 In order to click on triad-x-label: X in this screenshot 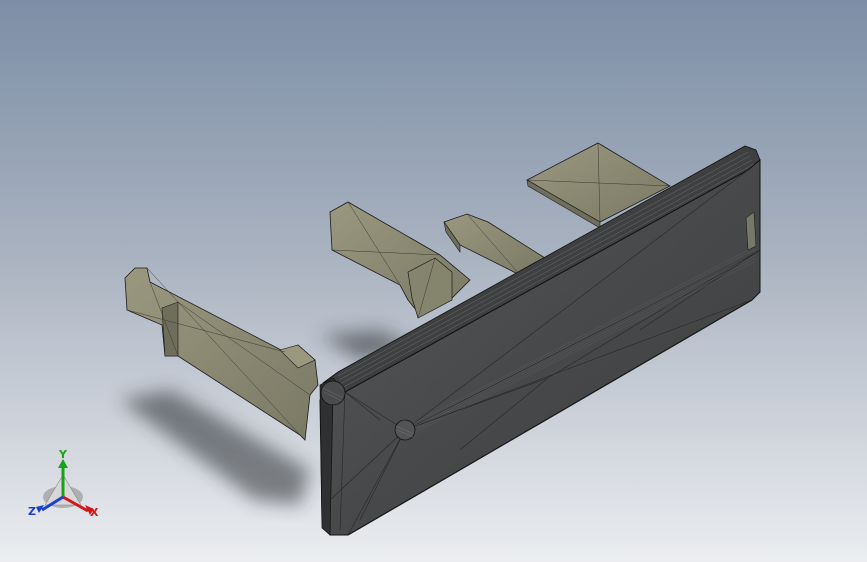, I will do `click(94, 512)`.